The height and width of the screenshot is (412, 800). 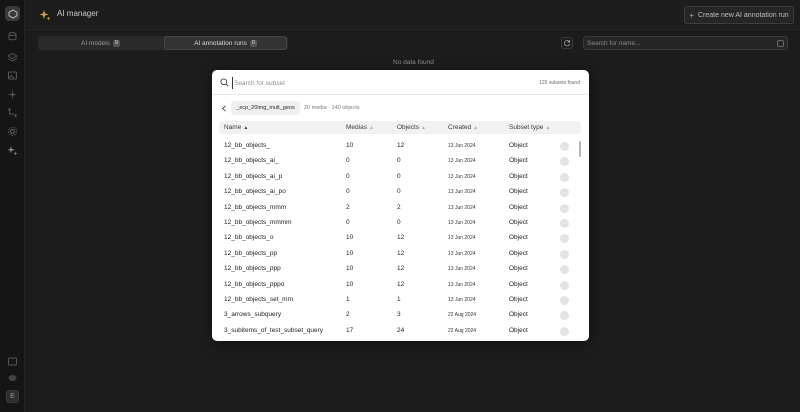 What do you see at coordinates (12, 361) in the screenshot?
I see `help-icon` at bounding box center [12, 361].